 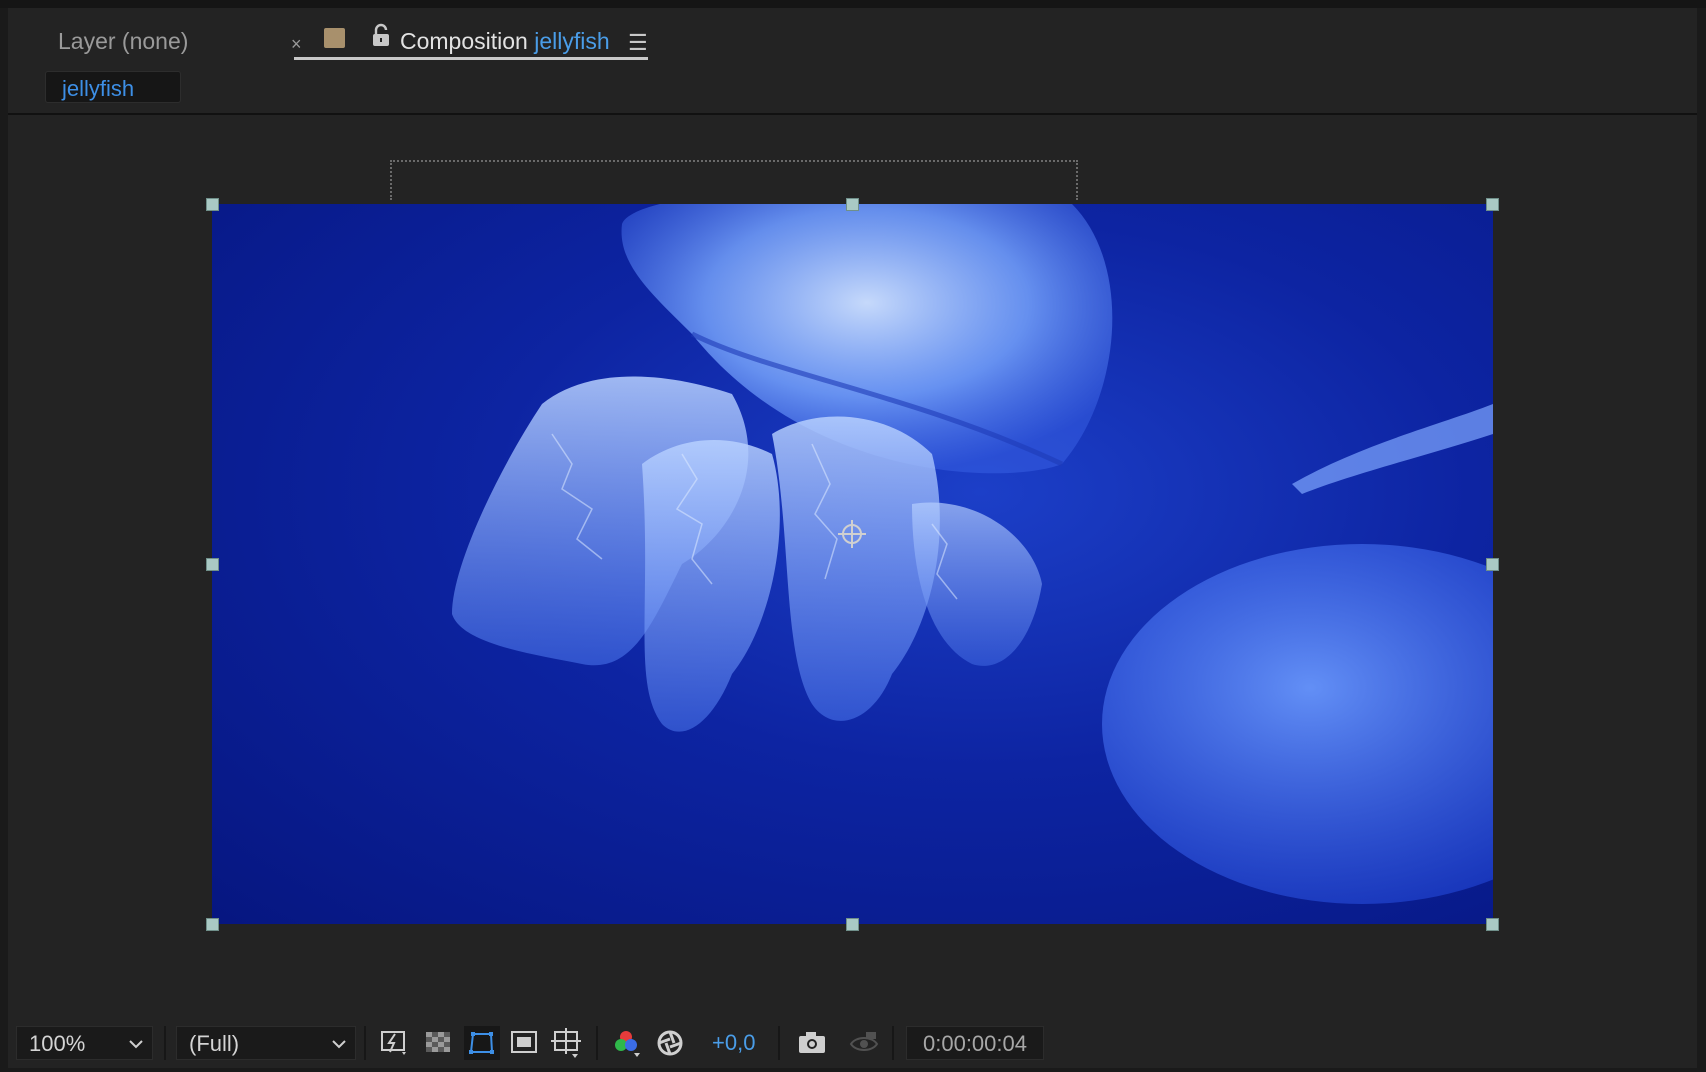 I want to click on layer-handle-top-center, so click(x=852, y=204).